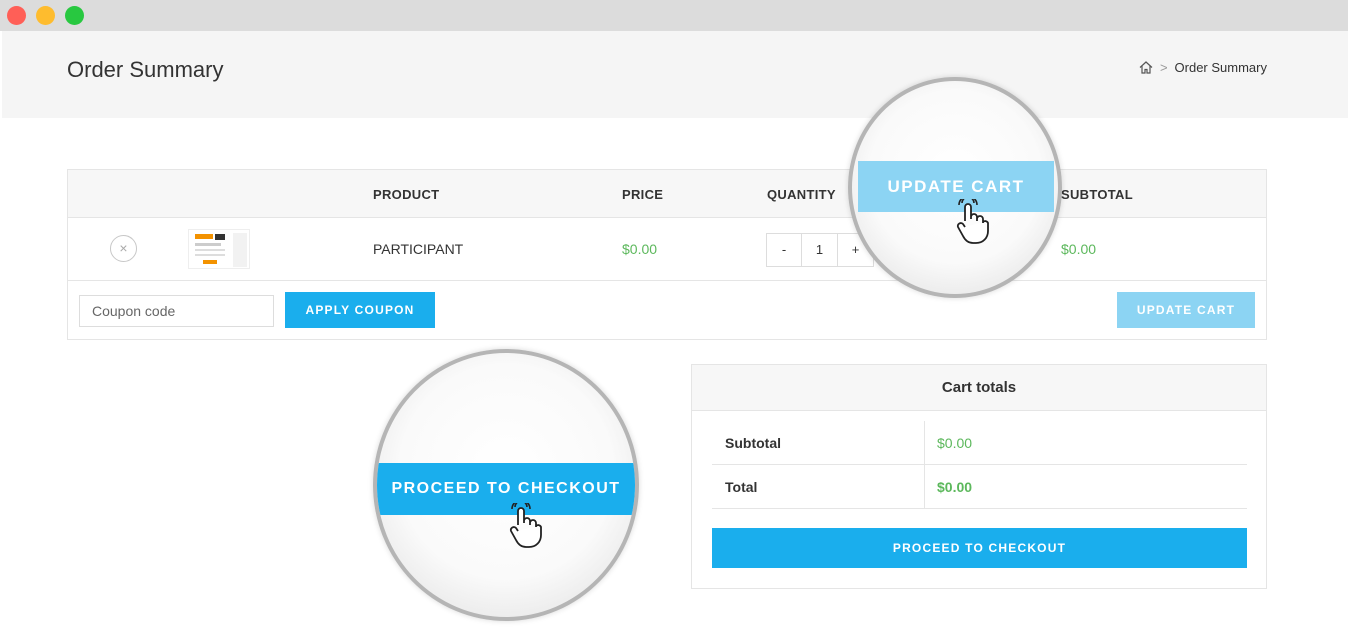  Describe the element at coordinates (979, 487) in the screenshot. I see `totals-total-row: Total $0.00` at that location.